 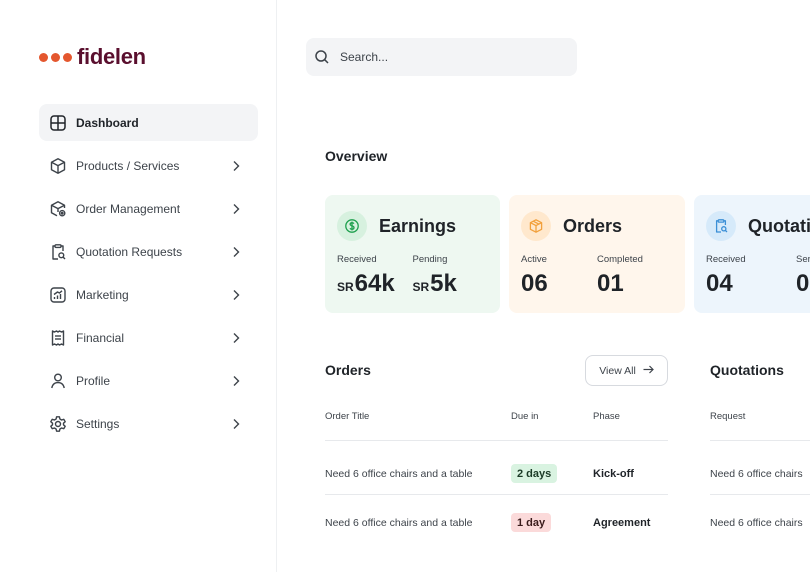 I want to click on sidebar-item-label: Marketing, so click(x=102, y=294).